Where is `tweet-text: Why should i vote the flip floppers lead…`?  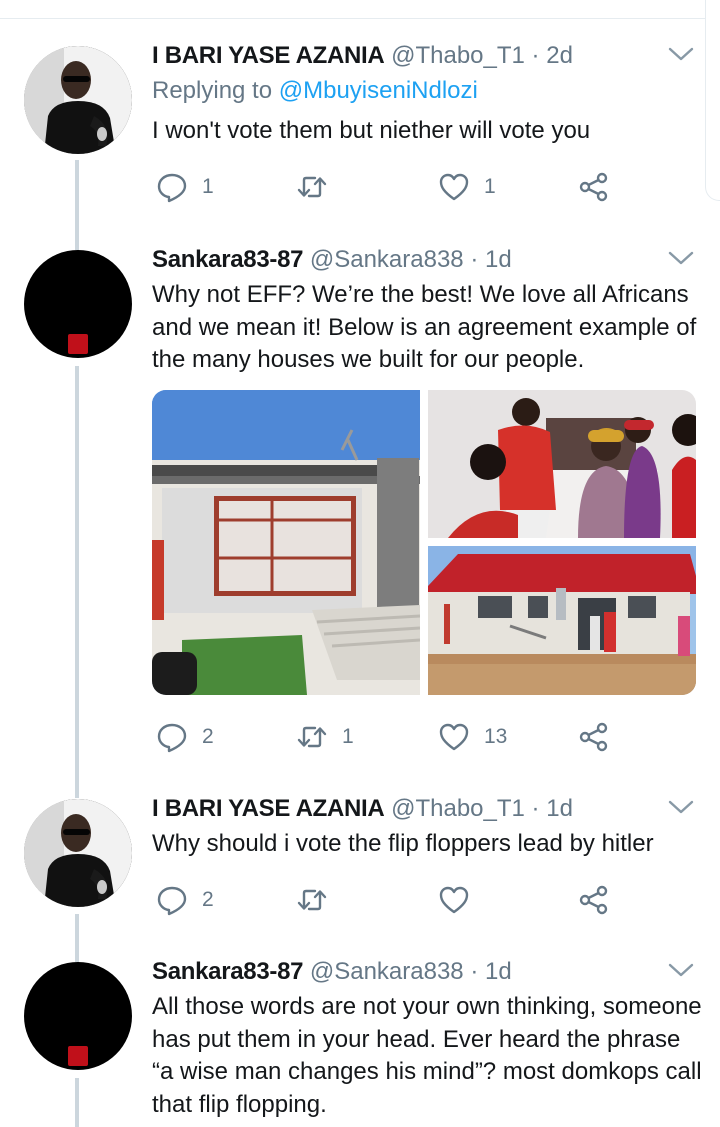
tweet-text: Why should i vote the flip floppers lead… is located at coordinates (403, 843).